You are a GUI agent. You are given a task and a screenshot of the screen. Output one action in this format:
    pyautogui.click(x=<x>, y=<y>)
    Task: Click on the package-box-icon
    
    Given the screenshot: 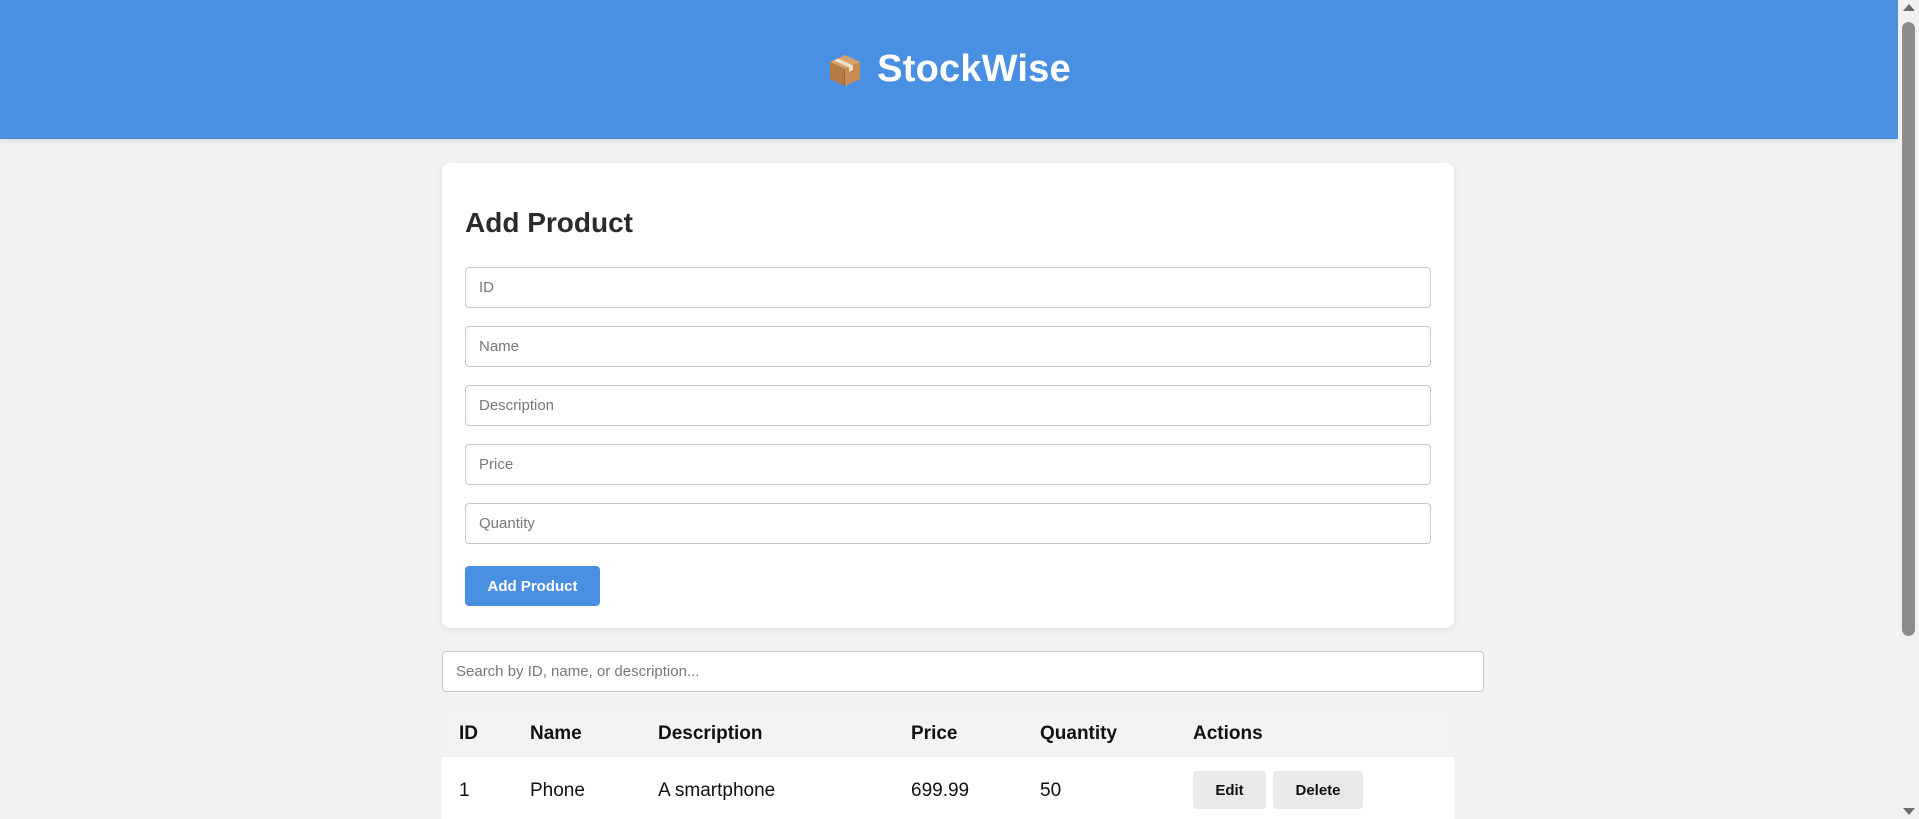 What is the action you would take?
    pyautogui.click(x=845, y=70)
    